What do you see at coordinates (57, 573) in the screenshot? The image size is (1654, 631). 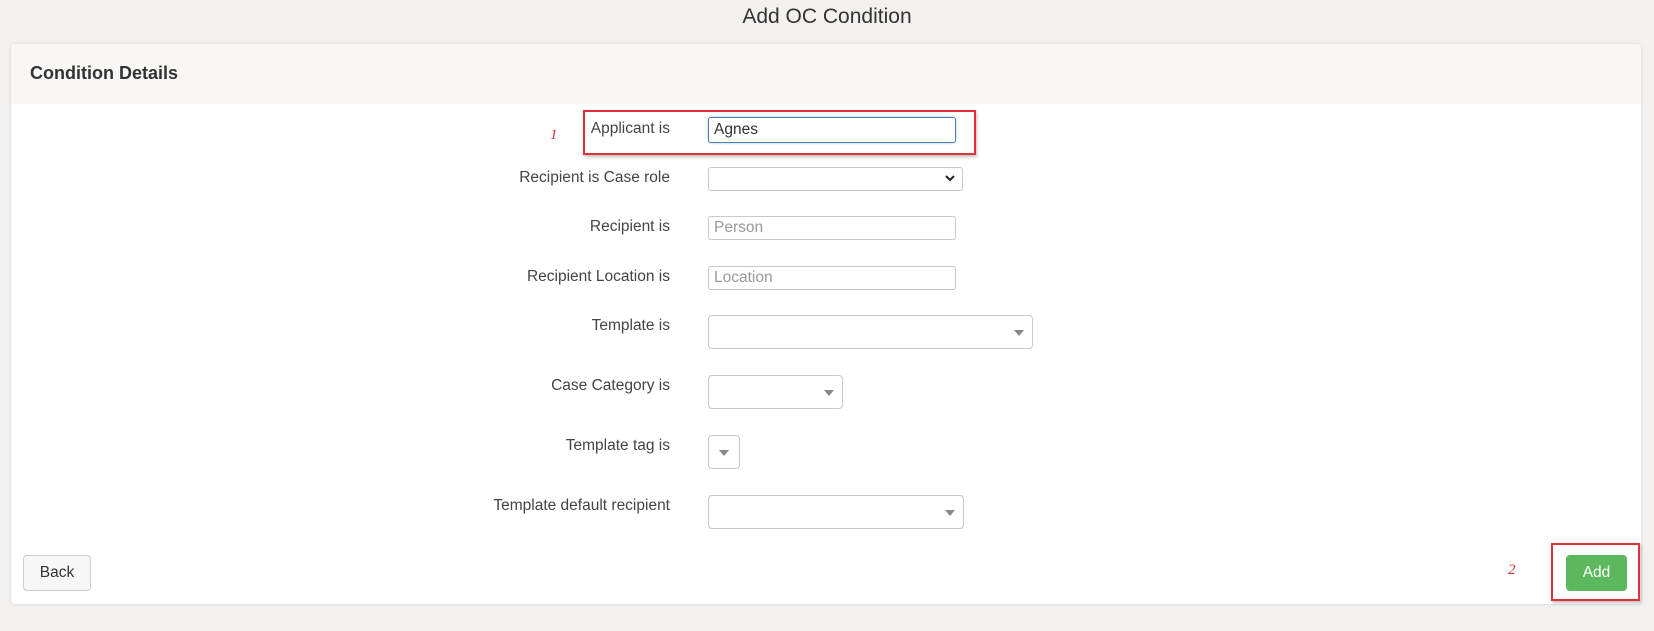 I see `back-button: Back` at bounding box center [57, 573].